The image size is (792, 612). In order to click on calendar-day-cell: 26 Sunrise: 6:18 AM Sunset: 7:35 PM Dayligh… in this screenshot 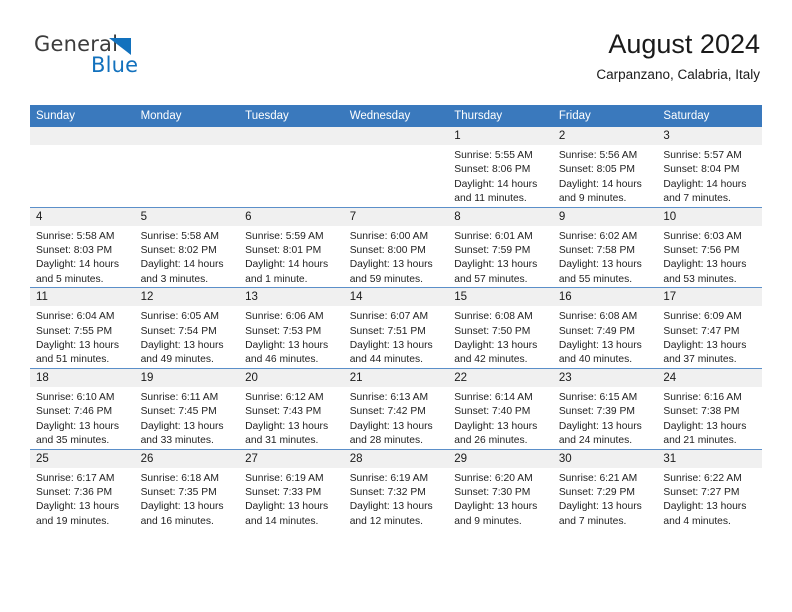, I will do `click(187, 489)`.